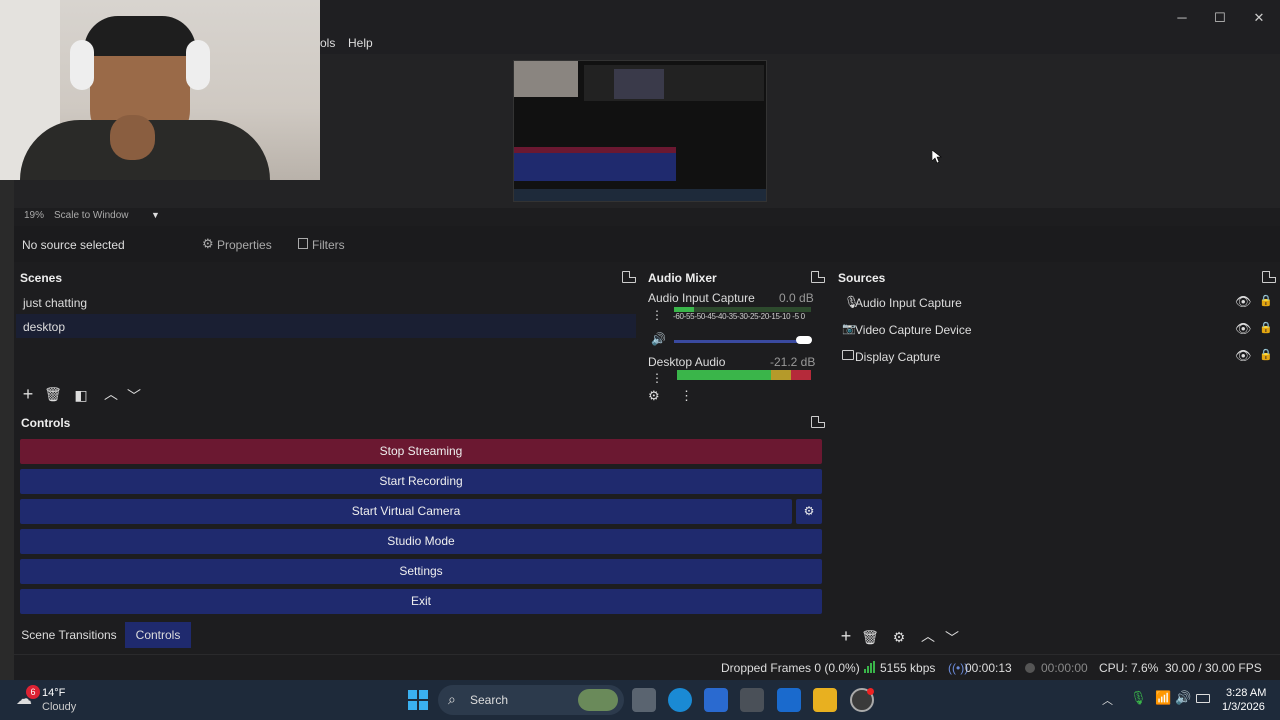 This screenshot has width=1280, height=720. What do you see at coordinates (140, 36) in the screenshot?
I see `cap` at bounding box center [140, 36].